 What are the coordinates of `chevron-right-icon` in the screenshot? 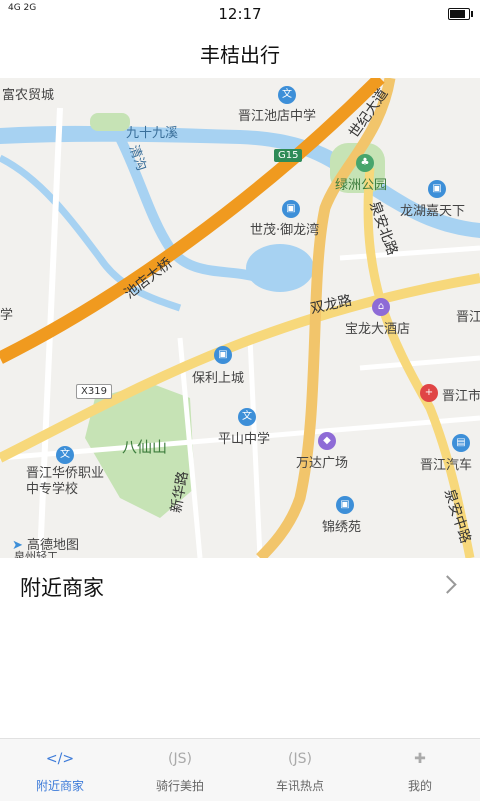 It's located at (447, 584).